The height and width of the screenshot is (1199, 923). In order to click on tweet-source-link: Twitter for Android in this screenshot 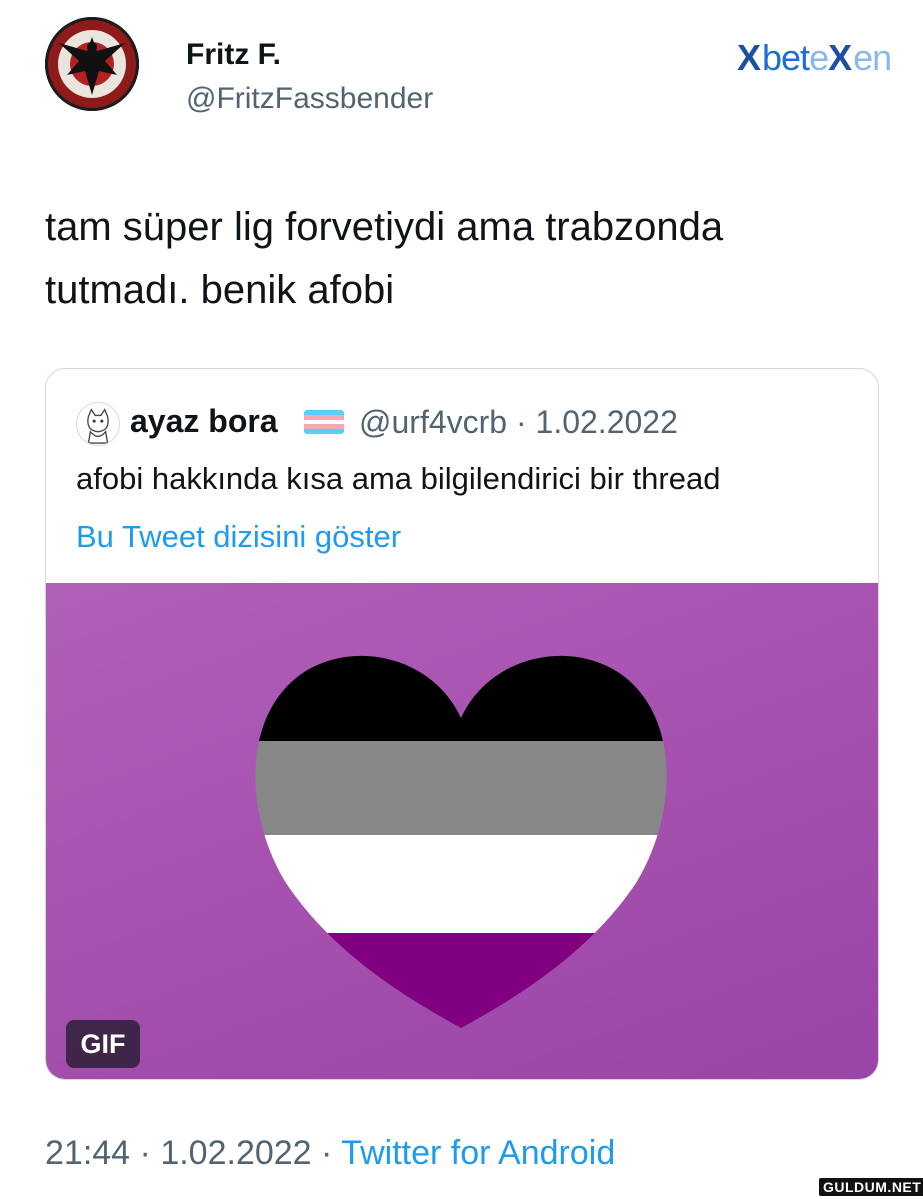, I will do `click(478, 1153)`.